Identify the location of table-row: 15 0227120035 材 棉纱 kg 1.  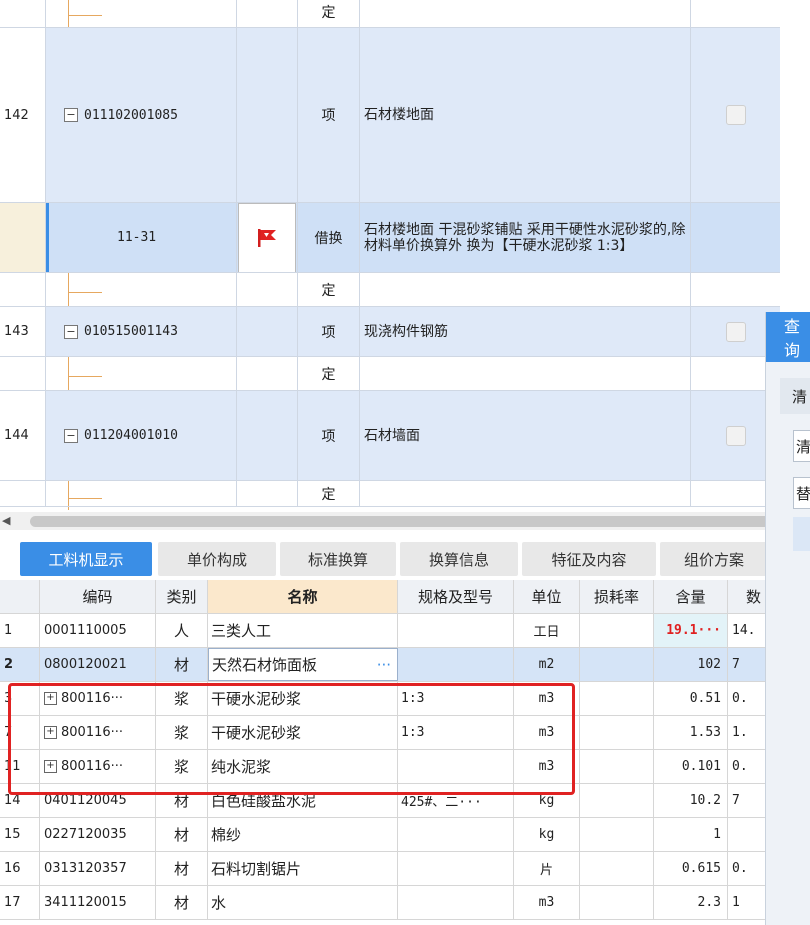
(390, 835).